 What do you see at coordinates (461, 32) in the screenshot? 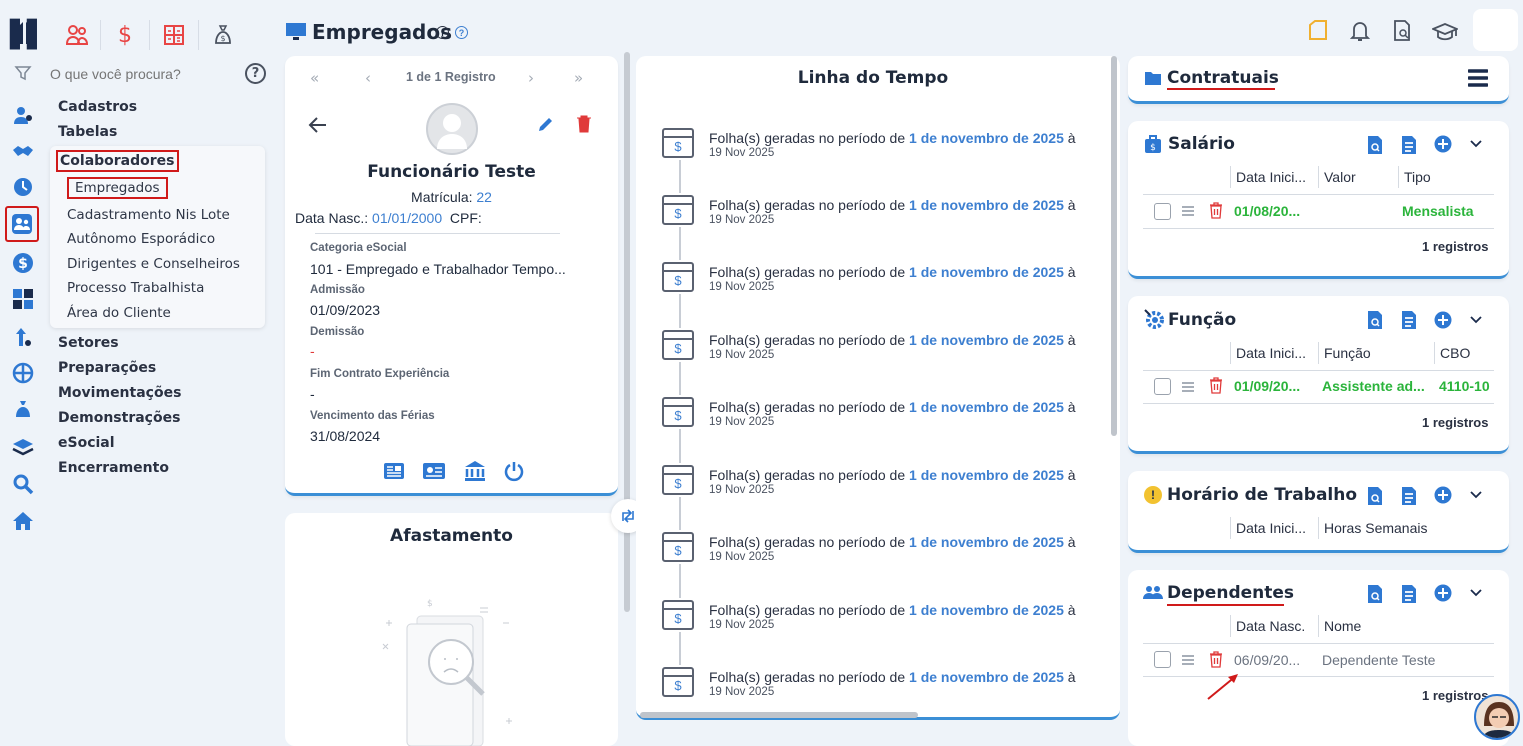
I see `help-small-icon: ?` at bounding box center [461, 32].